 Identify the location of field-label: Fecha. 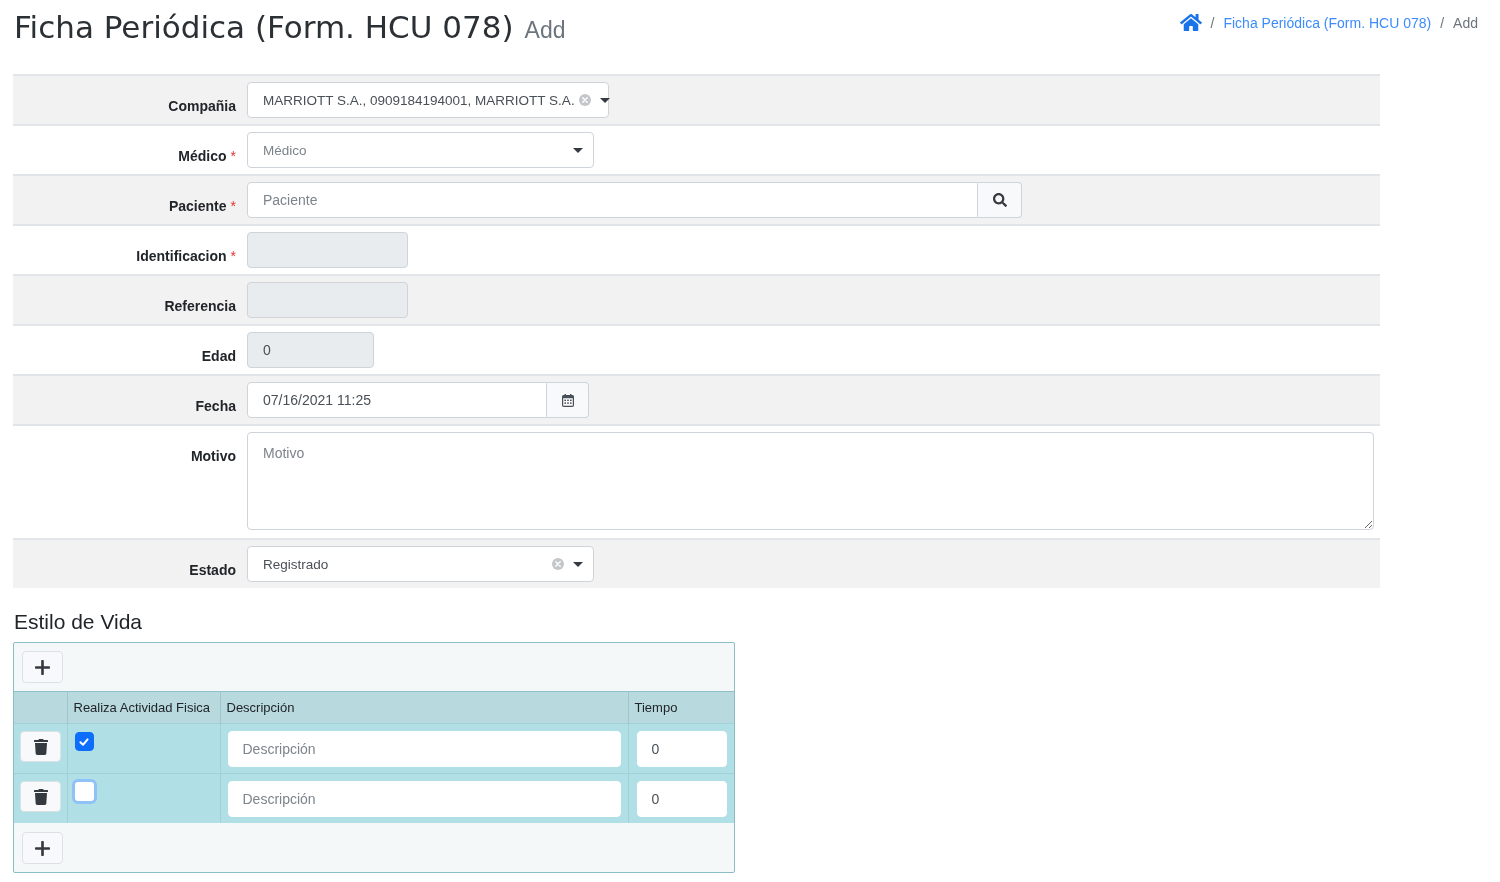
(215, 406).